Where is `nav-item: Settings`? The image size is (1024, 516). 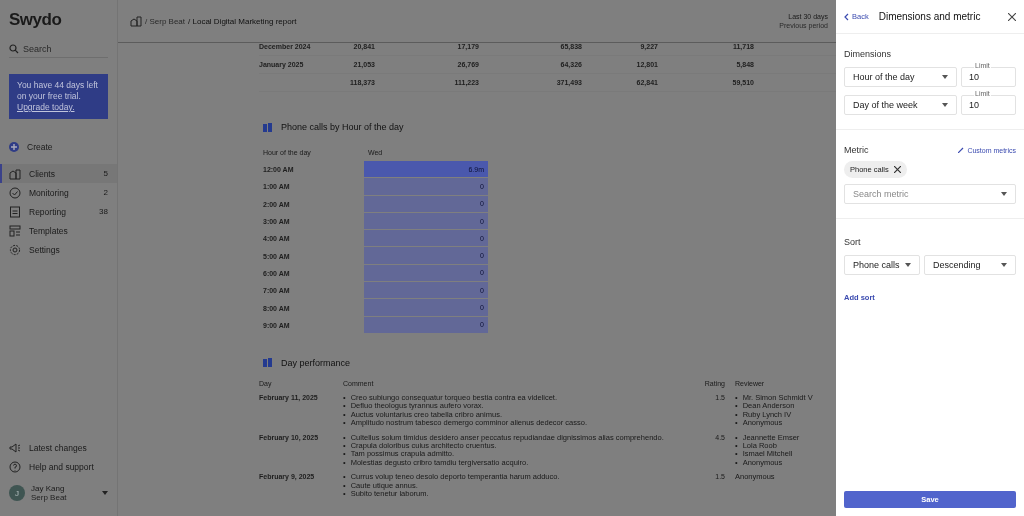 nav-item: Settings is located at coordinates (58, 249).